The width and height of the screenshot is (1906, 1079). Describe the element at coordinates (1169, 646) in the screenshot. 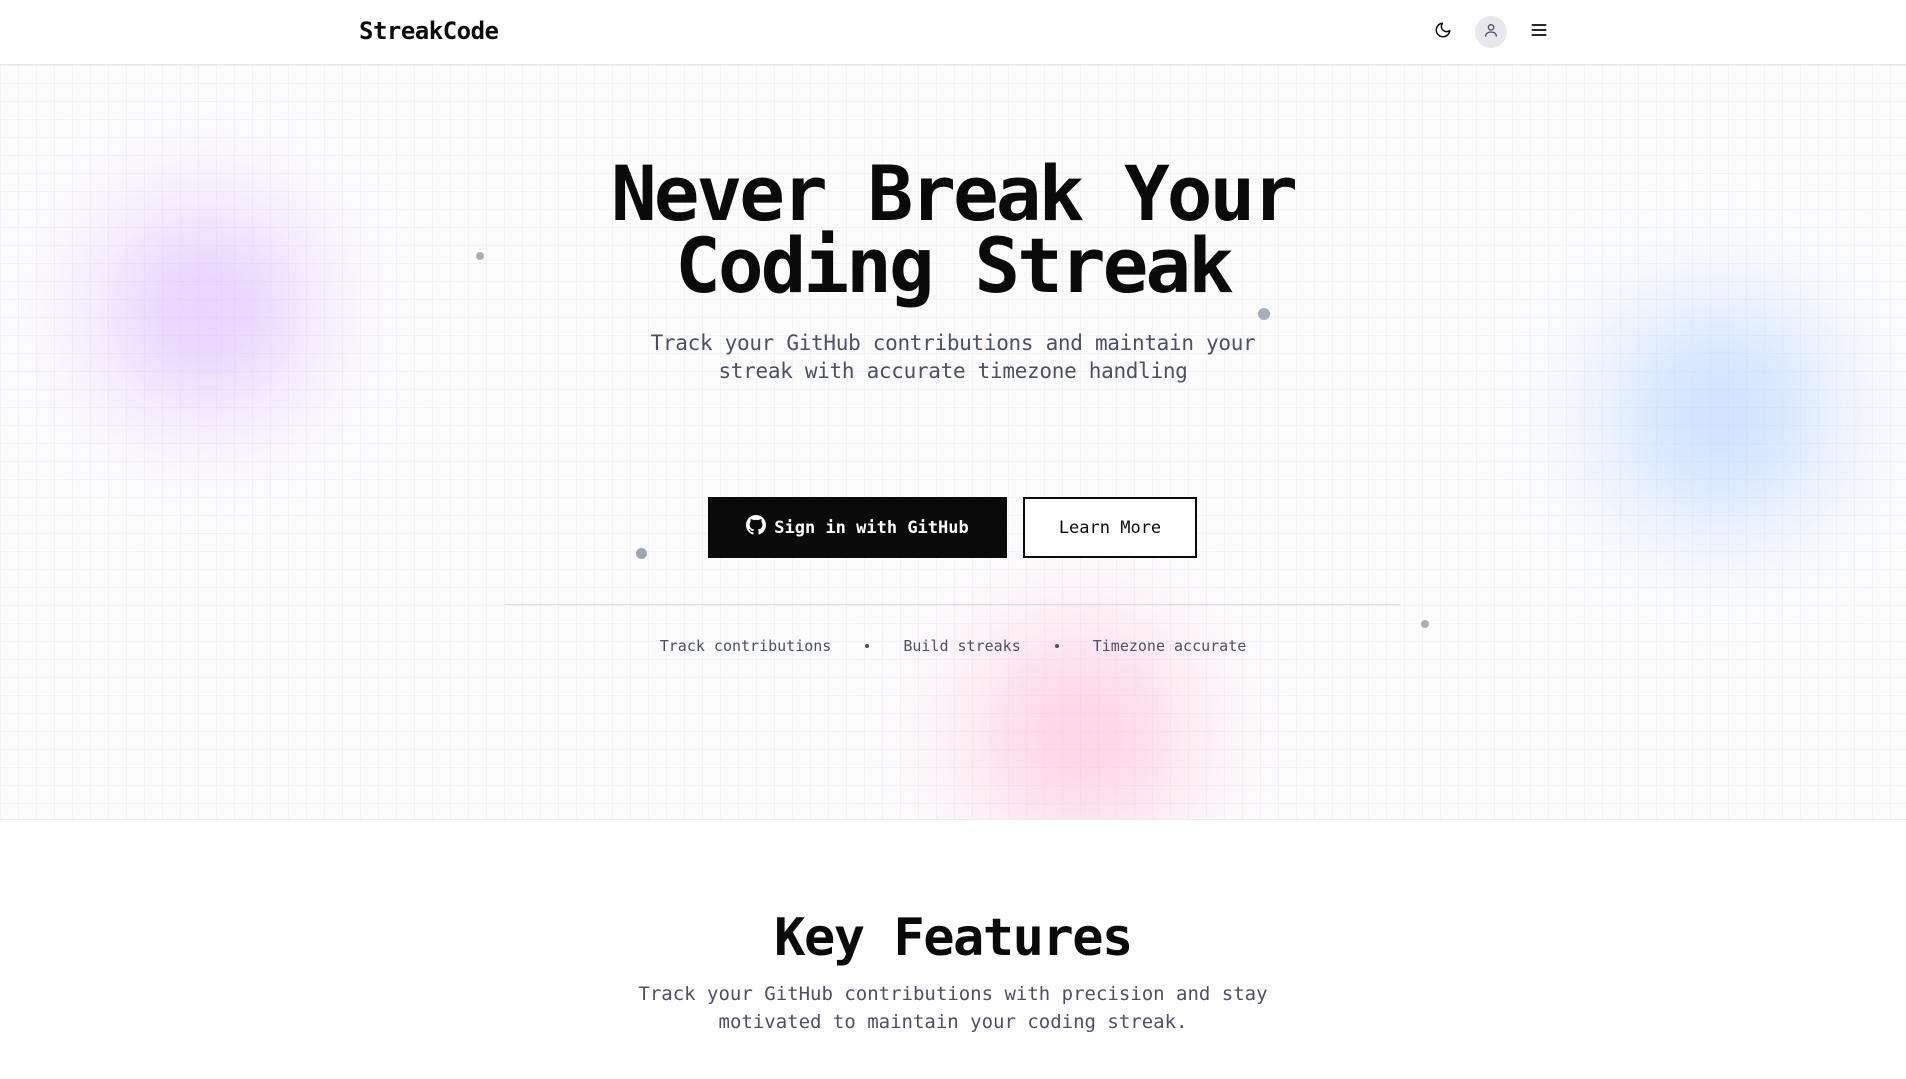

I see `highlight-timezone-accurate: Timezone accurate` at that location.